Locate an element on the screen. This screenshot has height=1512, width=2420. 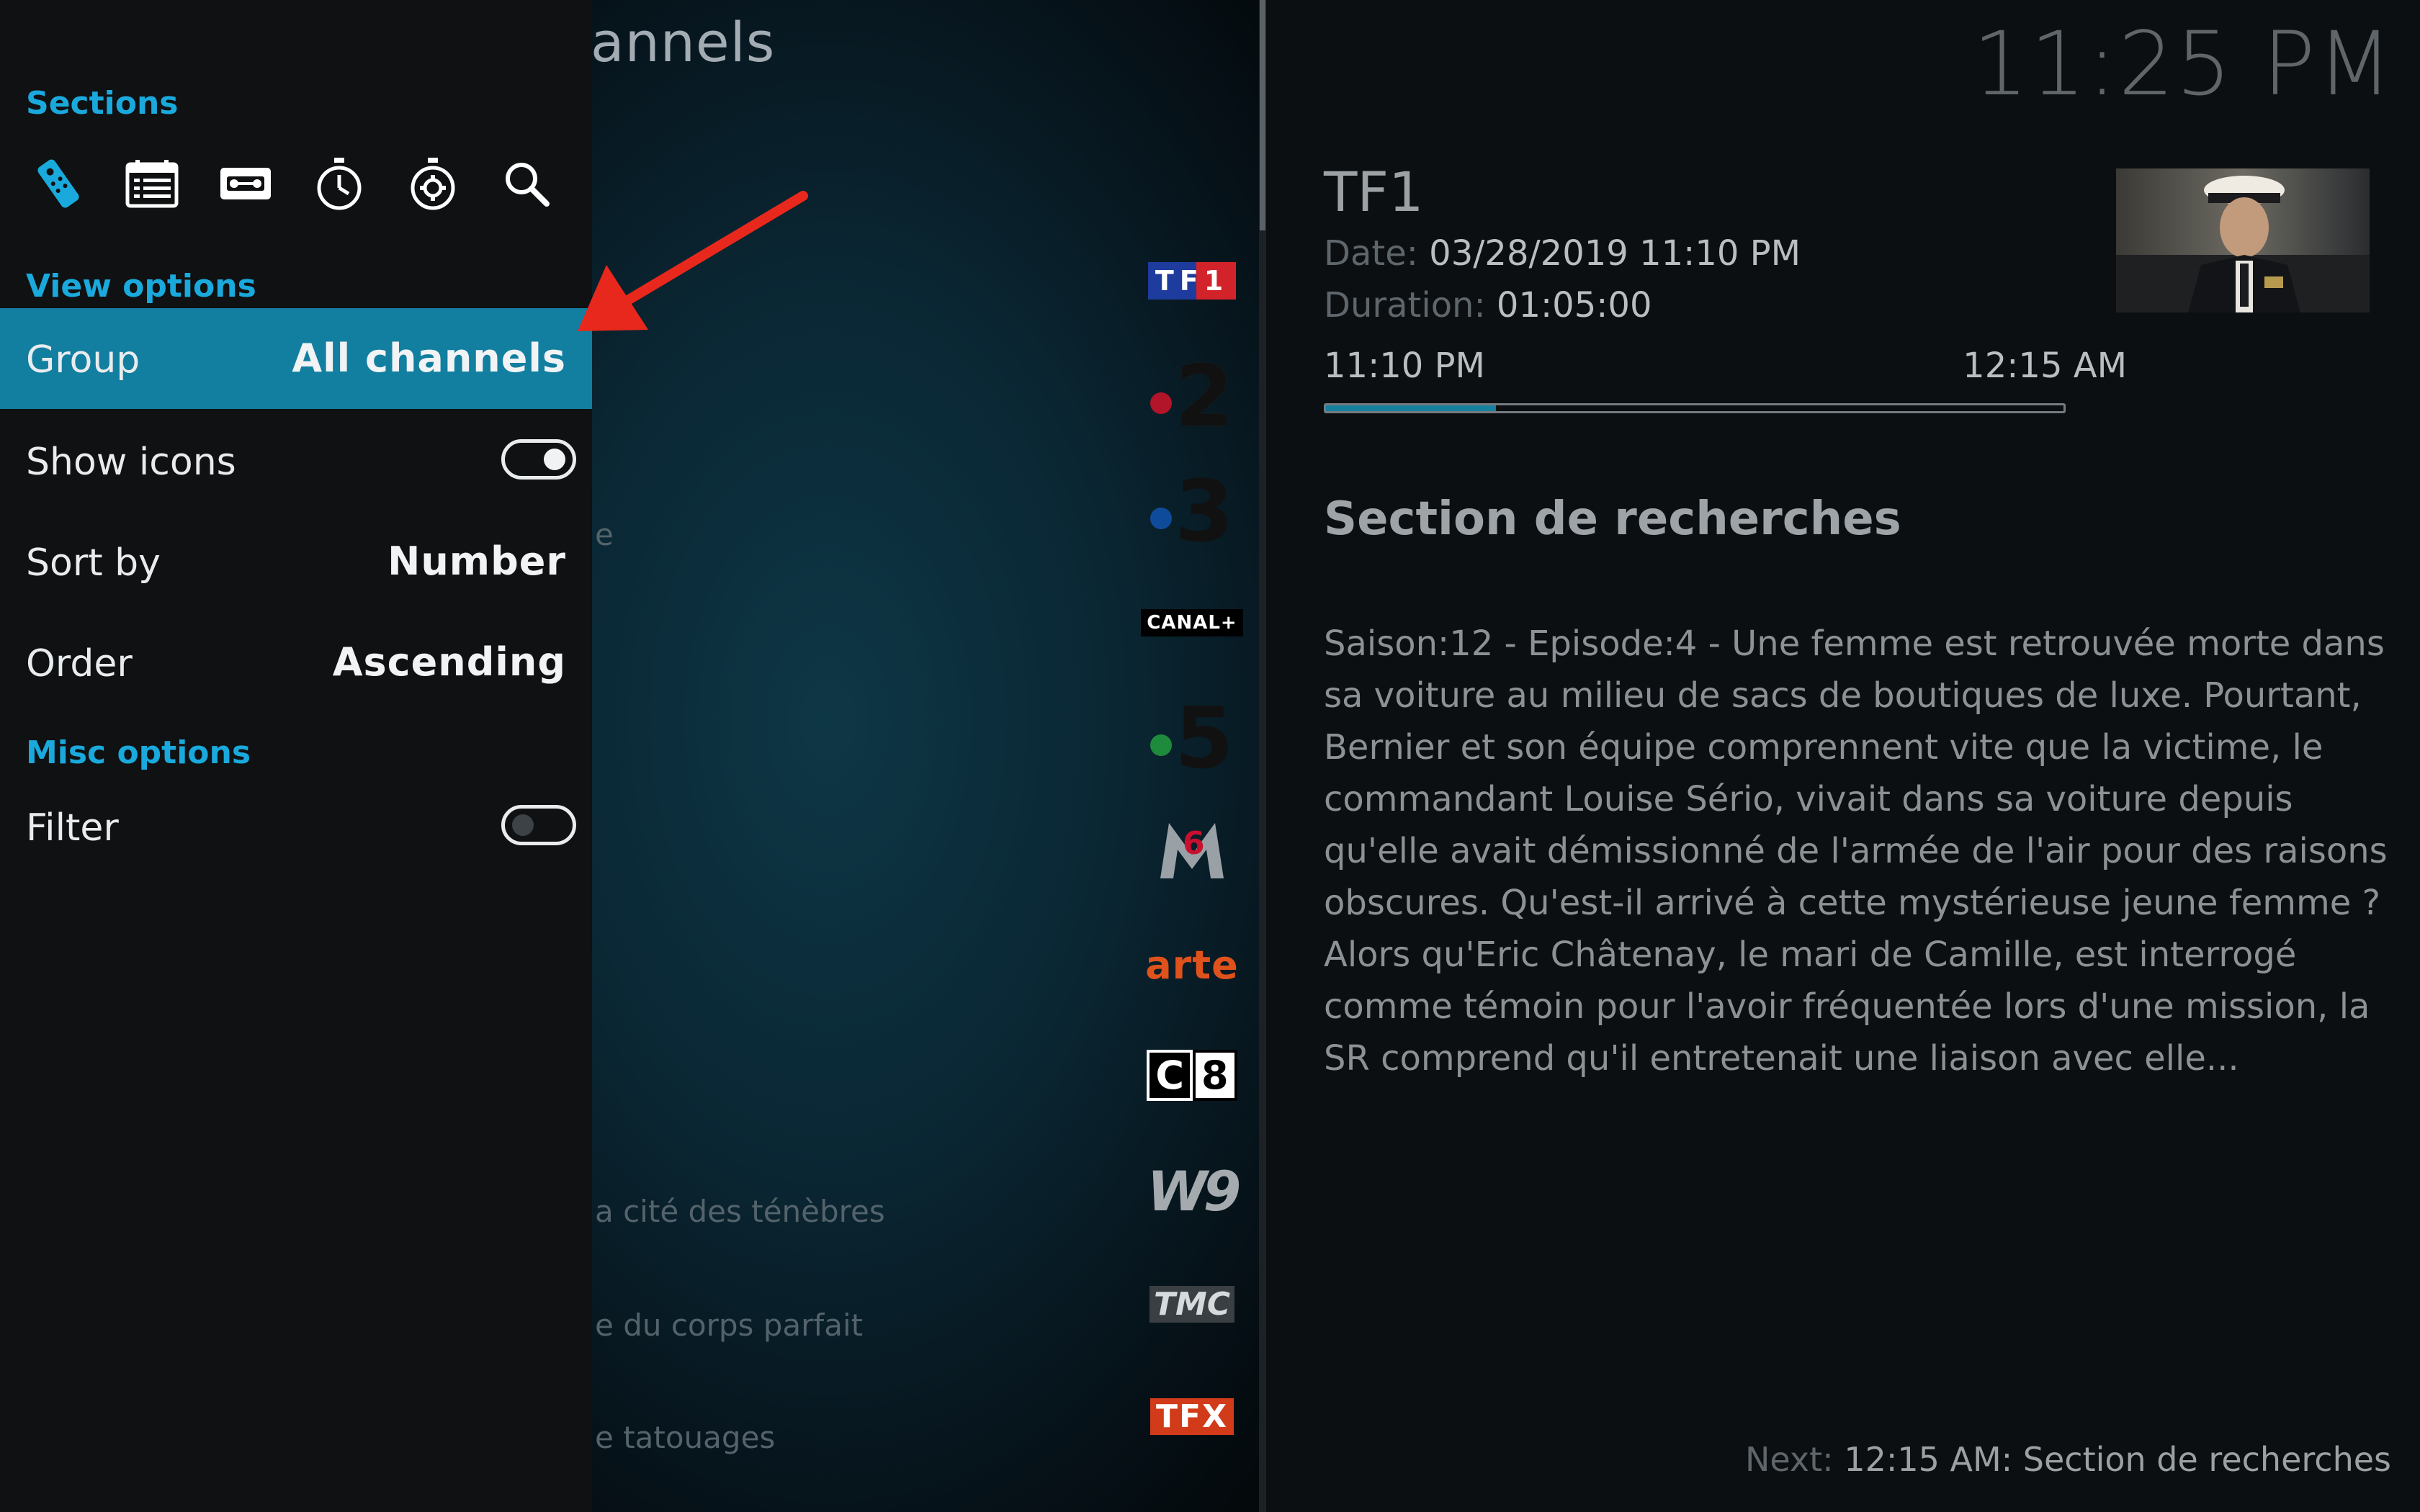
tmc-logo-text: TMC is located at coordinates (1192, 1304).